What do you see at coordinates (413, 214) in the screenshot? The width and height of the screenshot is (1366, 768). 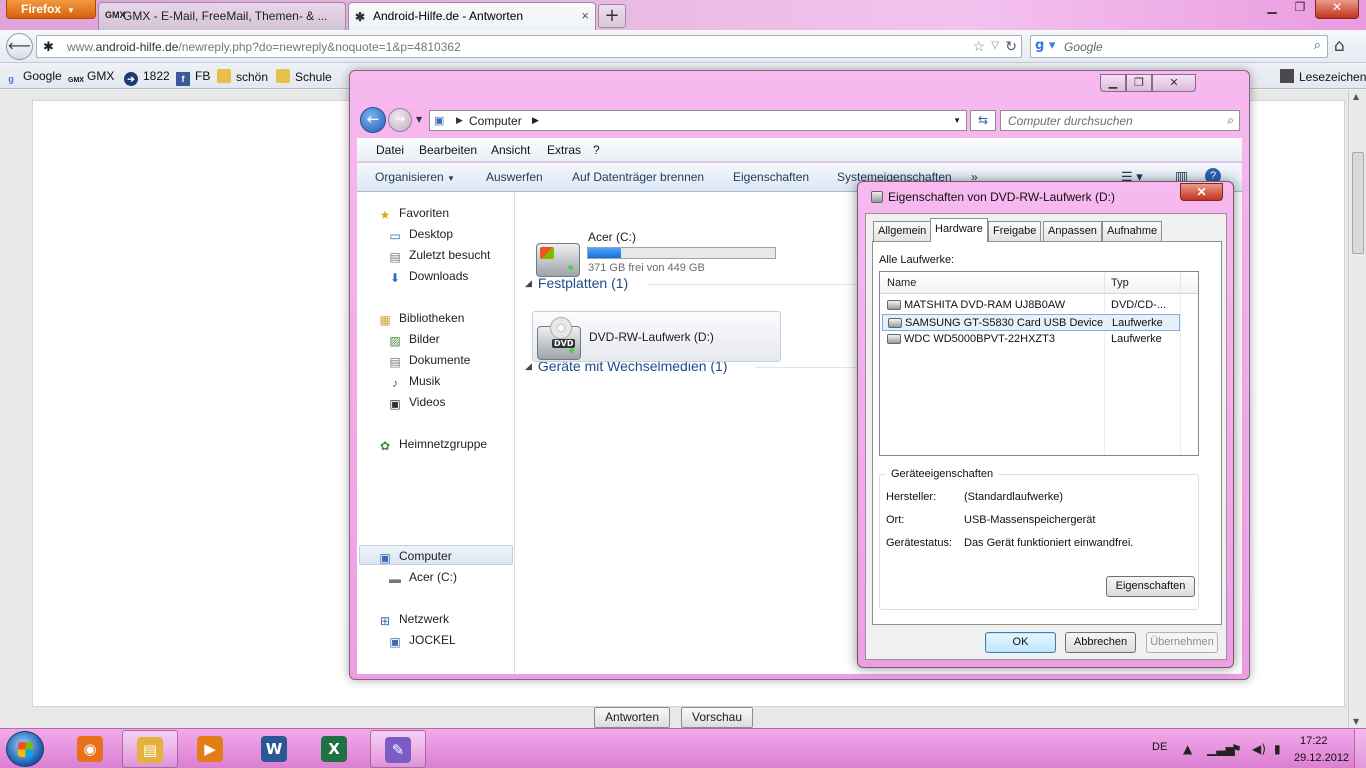 I see `nav-favorites: ★ Favoriten` at bounding box center [413, 214].